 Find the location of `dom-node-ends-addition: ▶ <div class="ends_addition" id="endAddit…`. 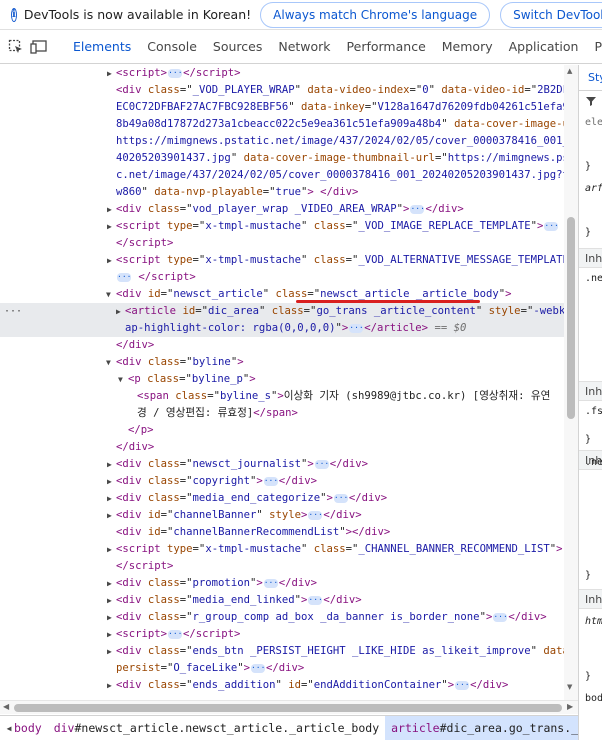

dom-node-ends-addition: ▶ <div class="ends_addition" id="endAddit… is located at coordinates (282, 685).